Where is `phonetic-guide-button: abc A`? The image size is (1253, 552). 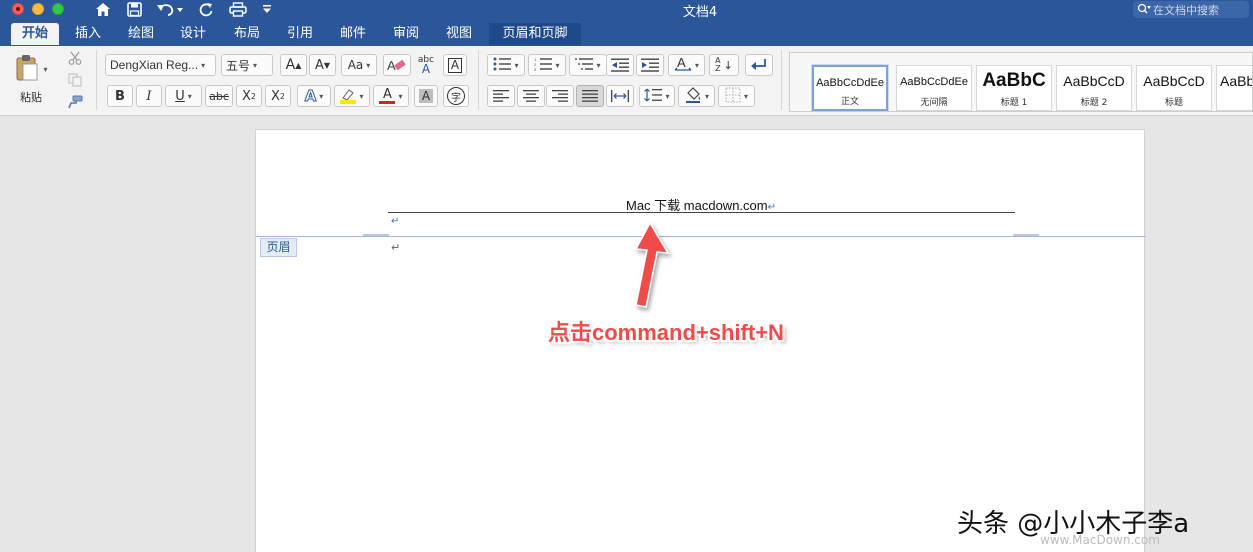 phonetic-guide-button: abc A is located at coordinates (426, 65).